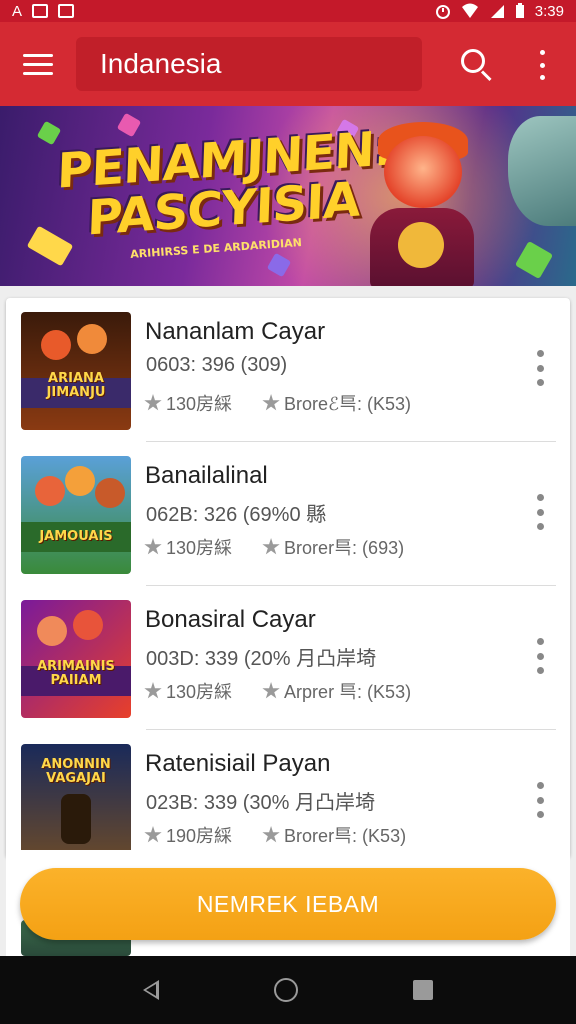  I want to click on game-stats: 130房綵 Brorer巪: (693), so click(274, 547).